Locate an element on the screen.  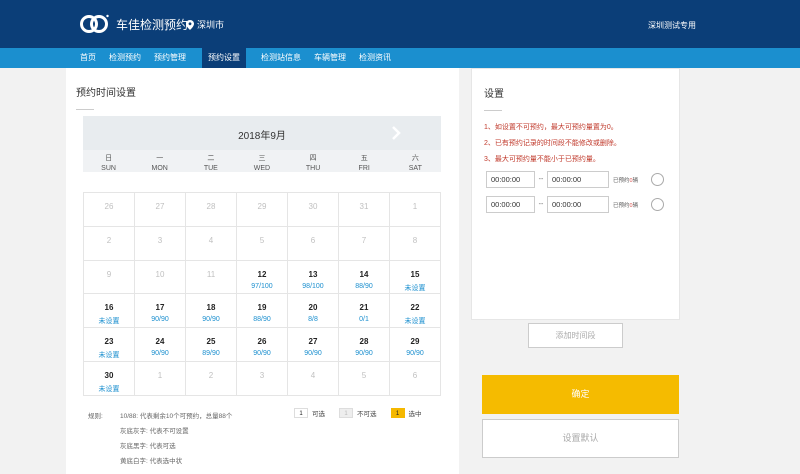
calendar-day: 17 90/90 is located at coordinates (160, 311).